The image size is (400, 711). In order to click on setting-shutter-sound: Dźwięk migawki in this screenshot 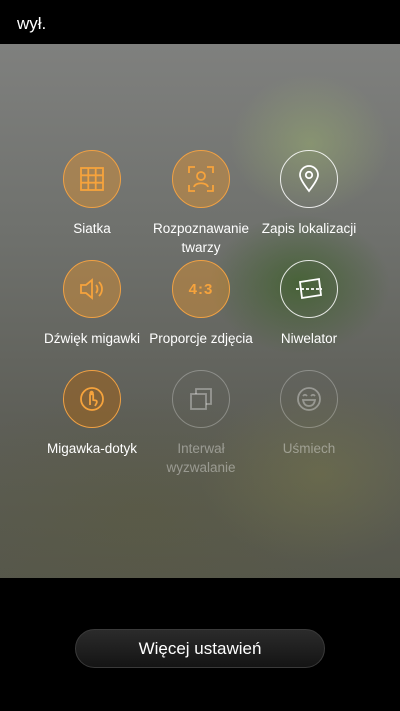, I will do `click(92, 304)`.